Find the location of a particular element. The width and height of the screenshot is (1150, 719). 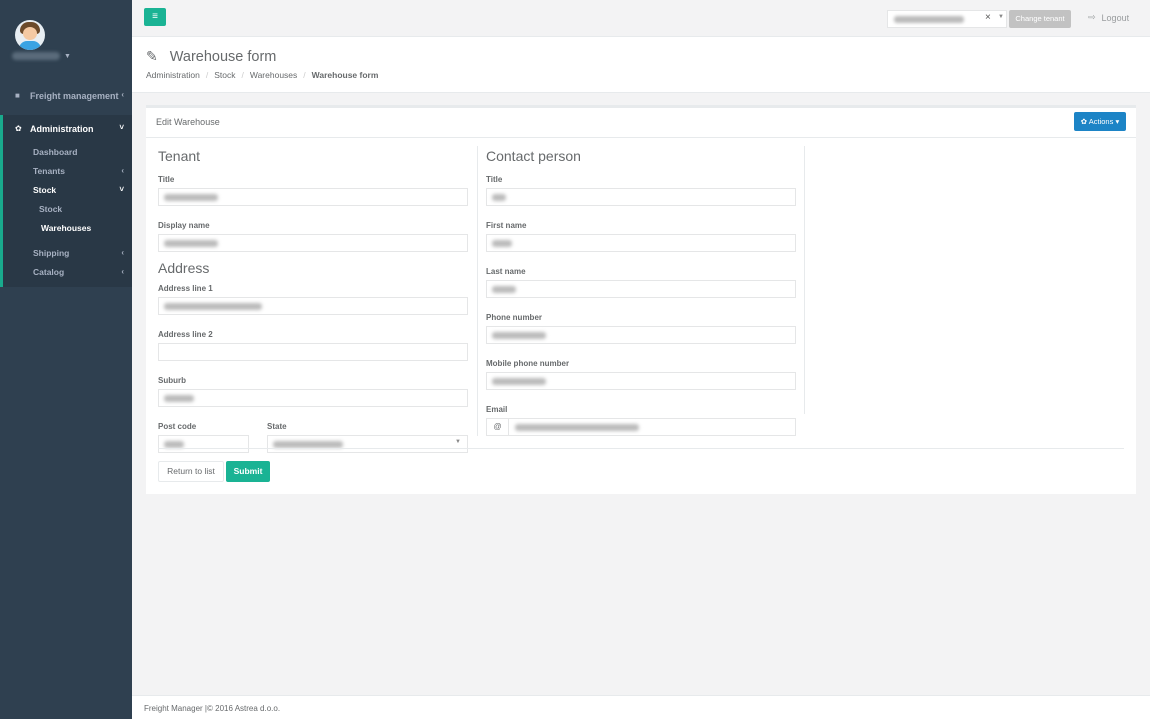

sidebar-item-dashboard: Dashboard is located at coordinates (67, 151).